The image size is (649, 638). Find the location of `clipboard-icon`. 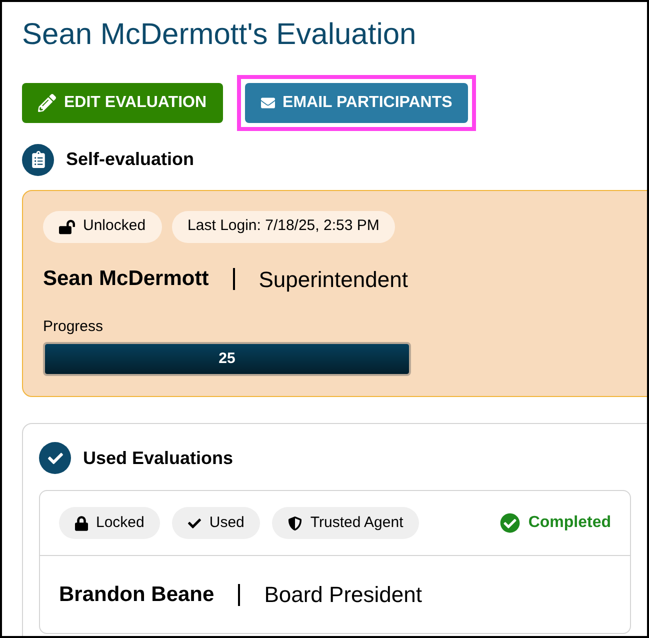

clipboard-icon is located at coordinates (38, 160).